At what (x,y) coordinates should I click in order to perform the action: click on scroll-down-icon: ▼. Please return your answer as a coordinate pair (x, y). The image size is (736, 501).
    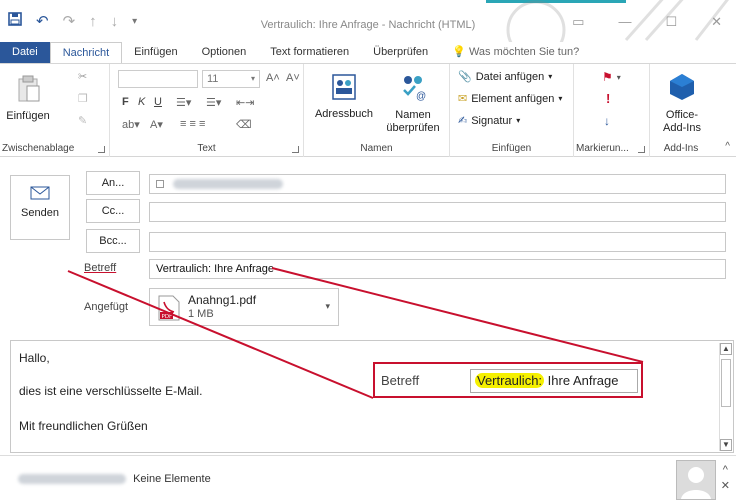
    Looking at the image, I should click on (726, 445).